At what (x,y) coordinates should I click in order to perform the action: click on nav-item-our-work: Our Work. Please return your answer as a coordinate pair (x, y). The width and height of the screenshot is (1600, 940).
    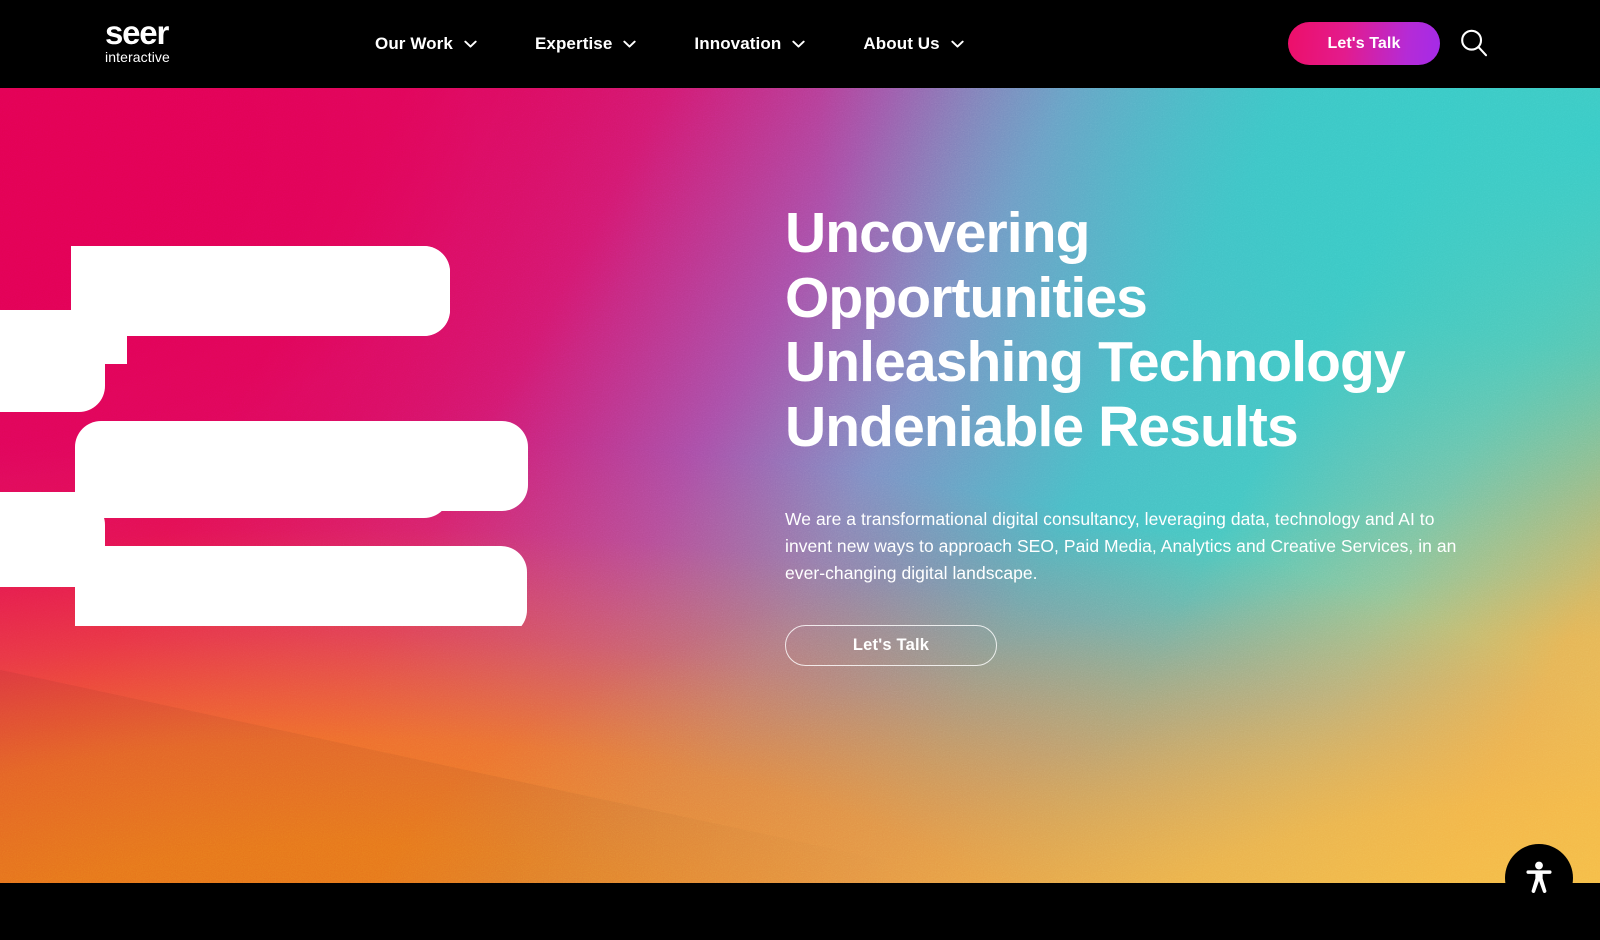
    Looking at the image, I should click on (426, 44).